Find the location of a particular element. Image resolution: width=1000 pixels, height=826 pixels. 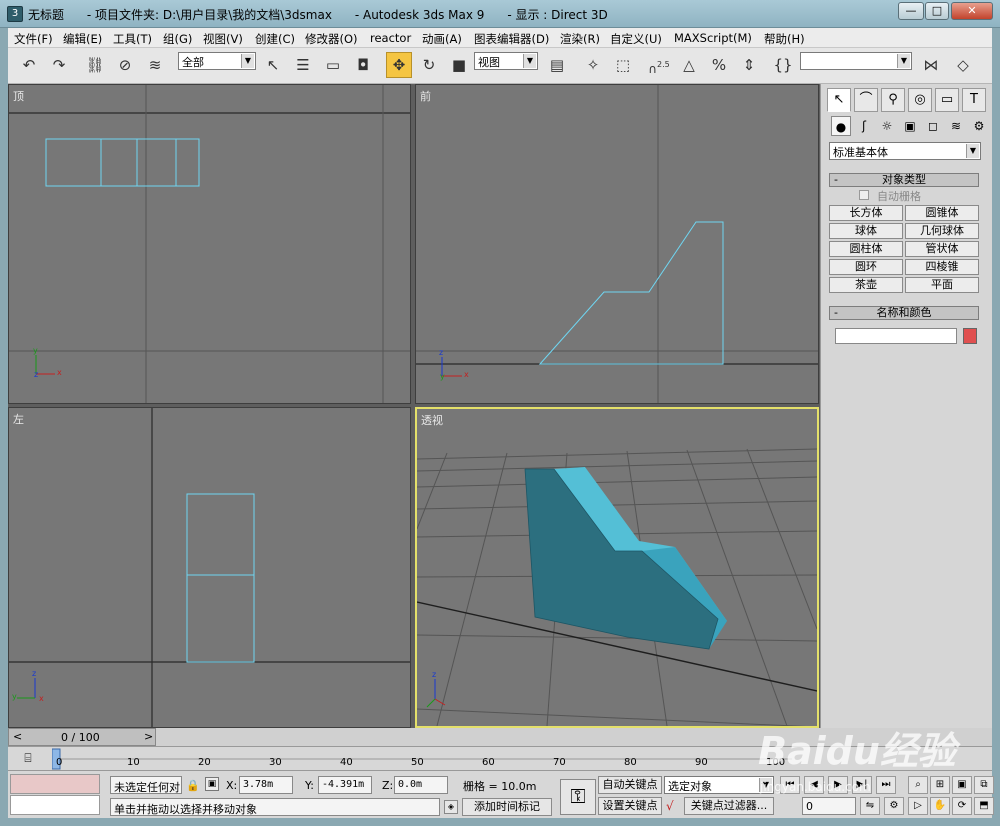

key-mode-dropdown: 选定对象 ▼ is located at coordinates (719, 785).